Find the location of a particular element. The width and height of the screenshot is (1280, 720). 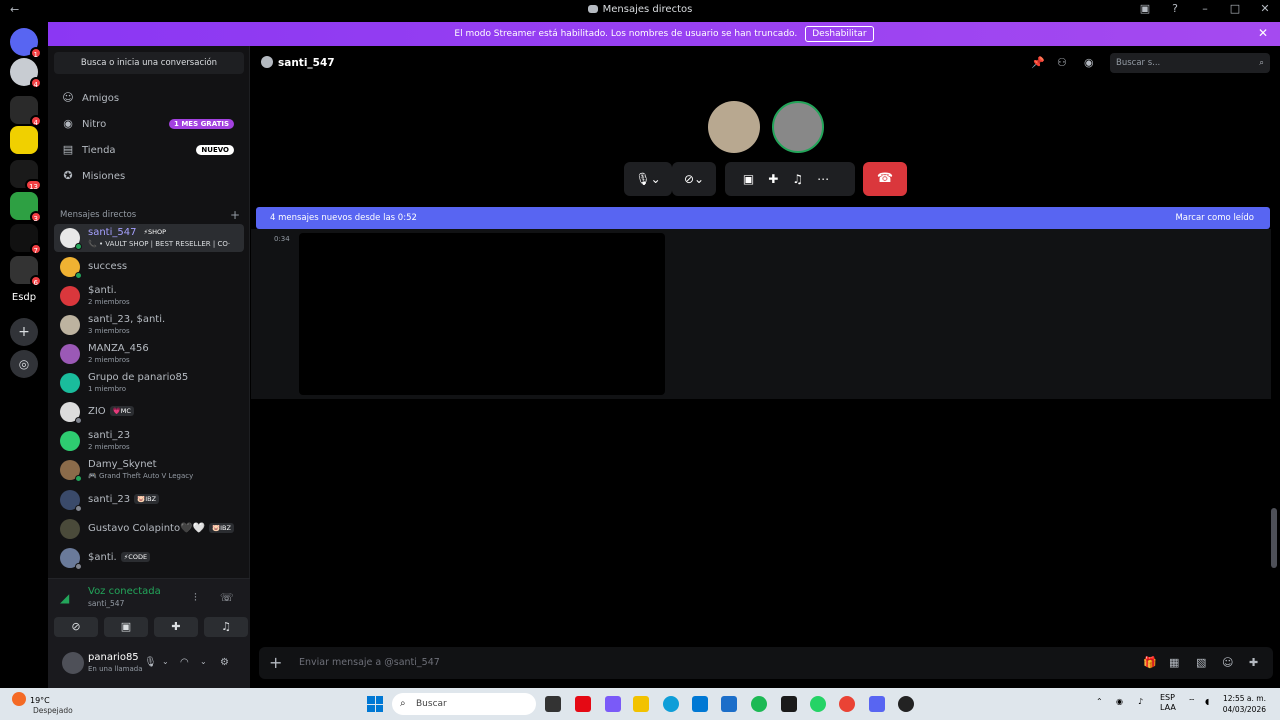

dm-item: Grupo de panario85 1 miembro is located at coordinates (149, 383).